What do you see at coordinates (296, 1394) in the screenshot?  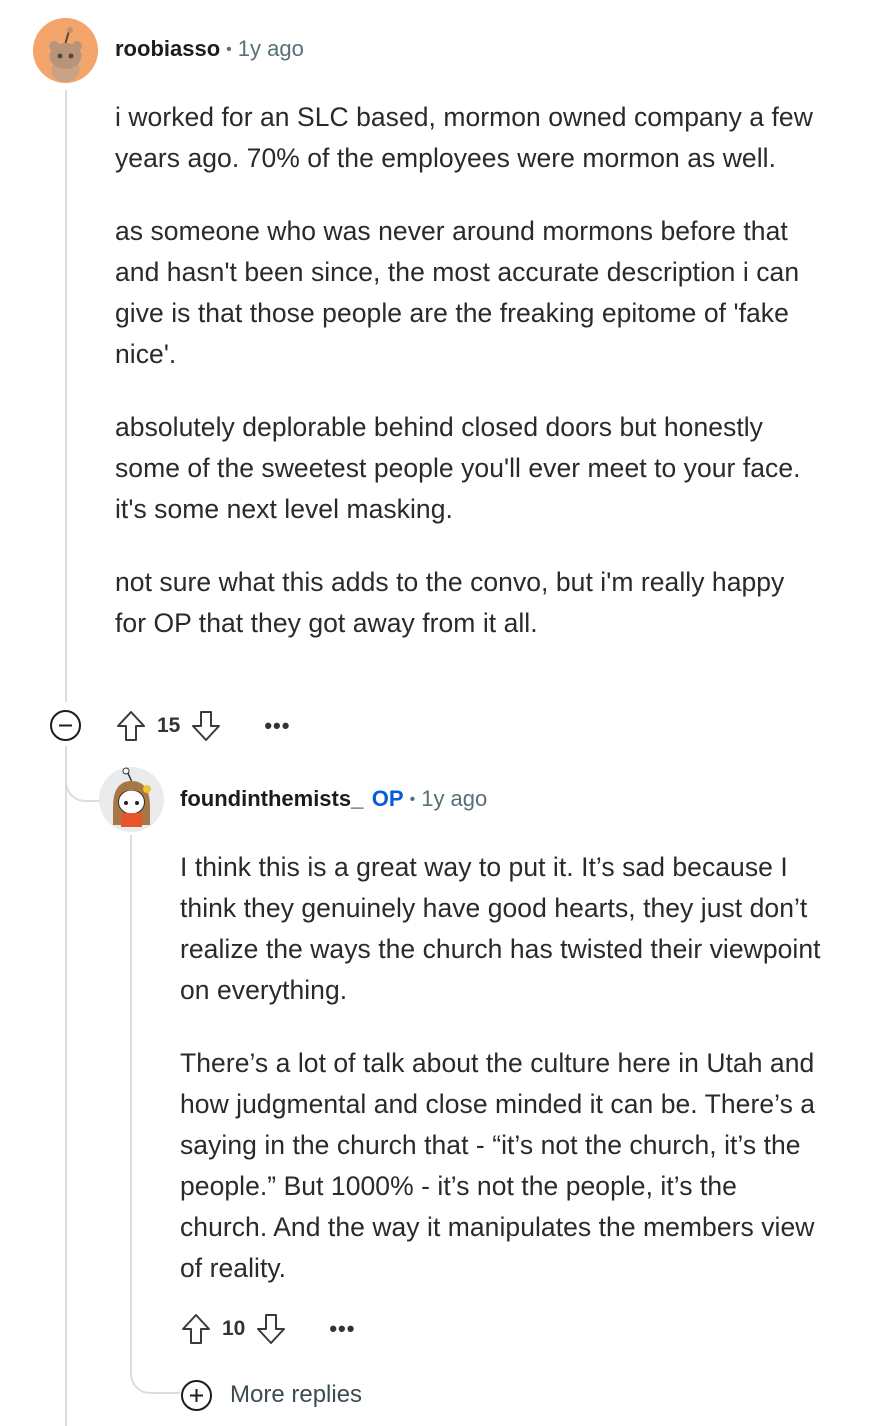 I see `more-replies-label: More replies` at bounding box center [296, 1394].